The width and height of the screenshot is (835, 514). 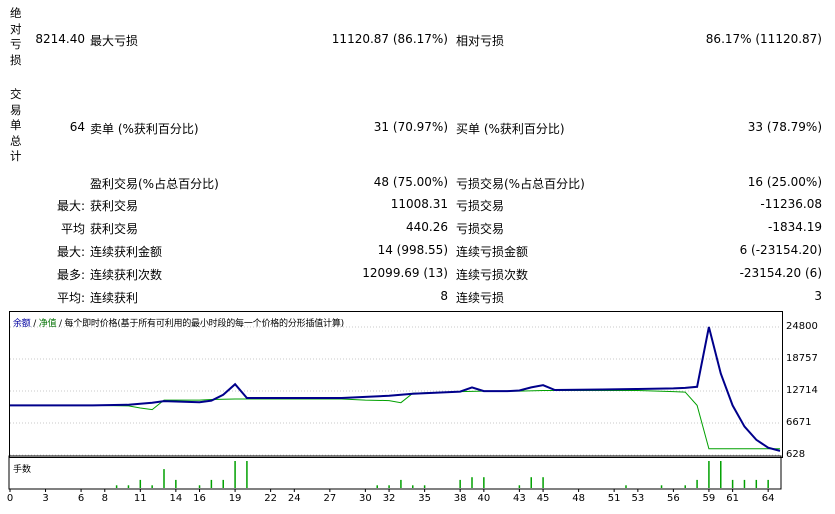 What do you see at coordinates (480, 41) in the screenshot?
I see `rel-drawdown-label: 相对亏损` at bounding box center [480, 41].